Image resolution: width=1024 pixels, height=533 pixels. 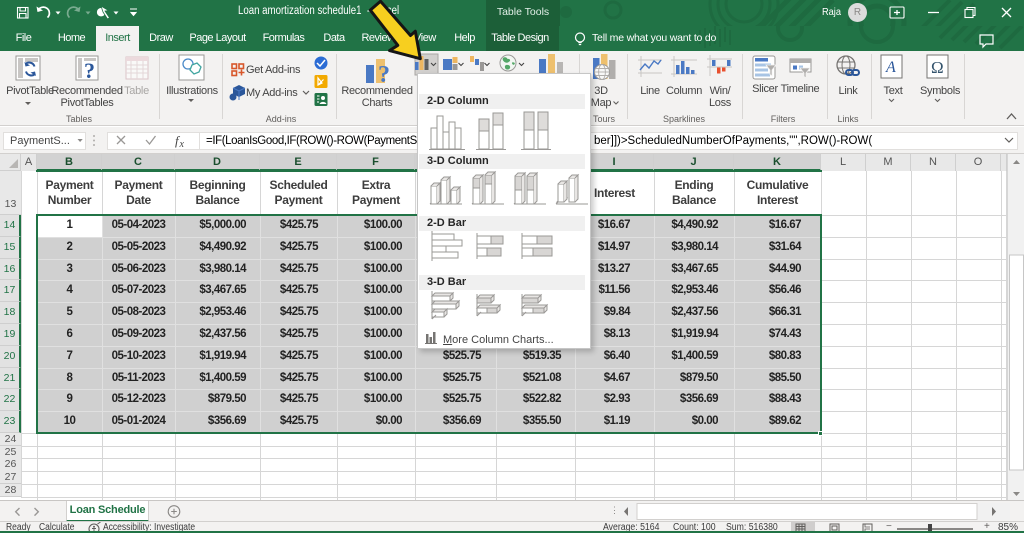 I want to click on svg-text: x, so click(x=182, y=144).